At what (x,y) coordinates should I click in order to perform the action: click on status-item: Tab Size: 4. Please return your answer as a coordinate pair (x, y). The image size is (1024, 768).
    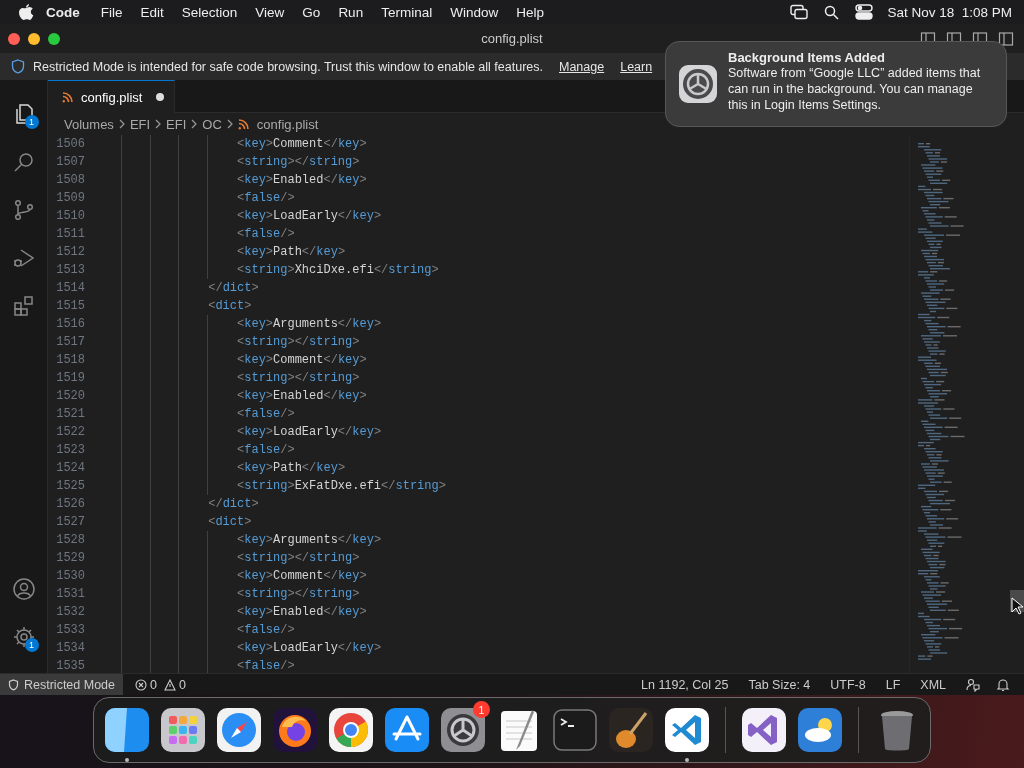
    Looking at the image, I should click on (779, 684).